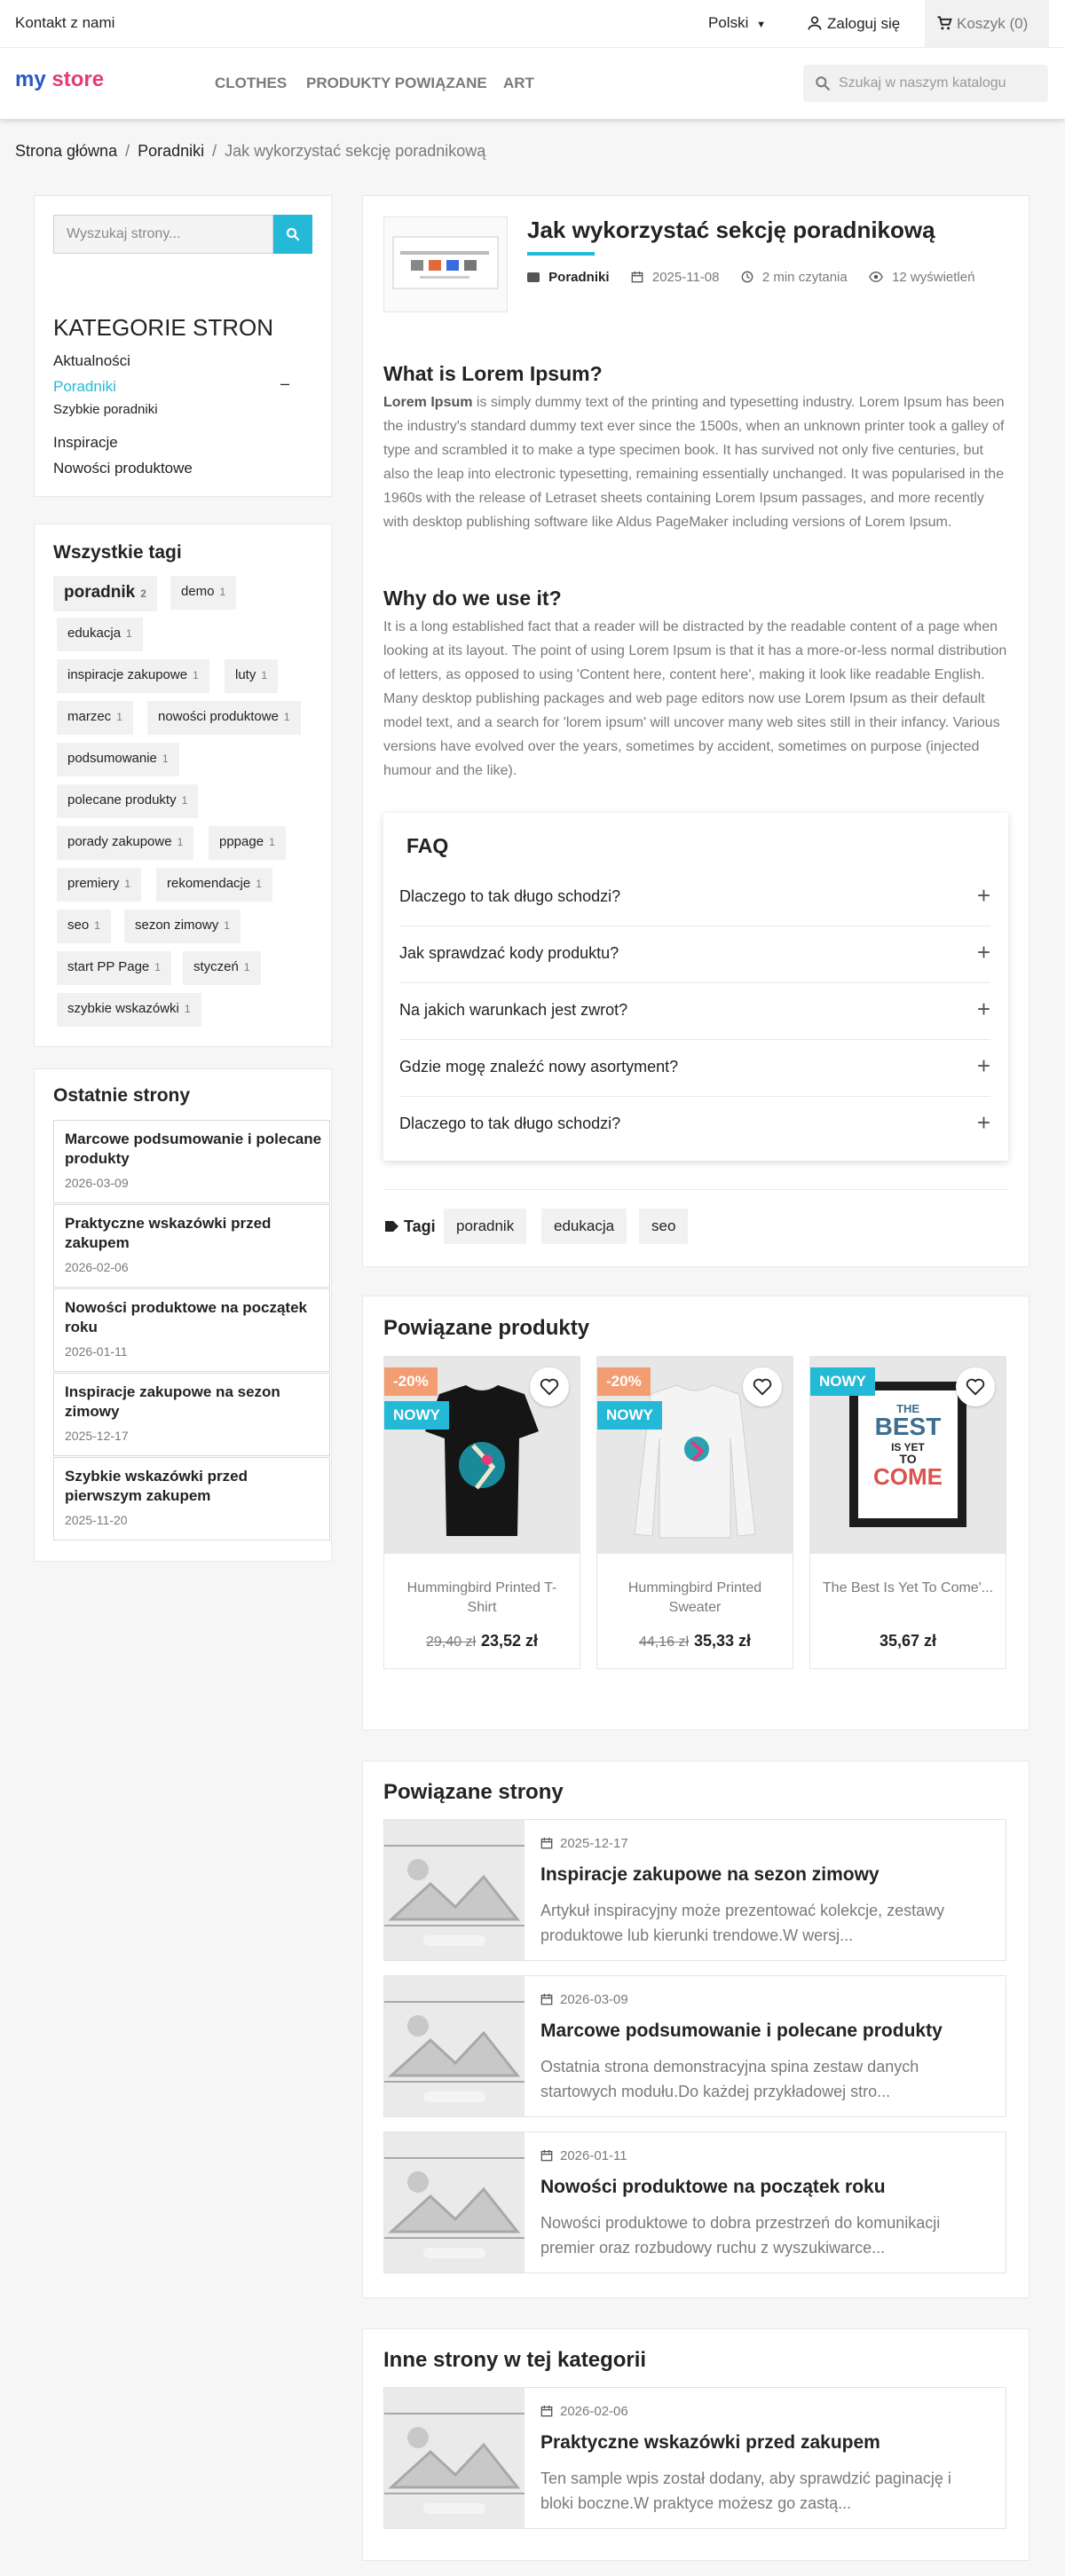 The image size is (1065, 2576). I want to click on breadcrumb-category: Poradniki, so click(171, 151).